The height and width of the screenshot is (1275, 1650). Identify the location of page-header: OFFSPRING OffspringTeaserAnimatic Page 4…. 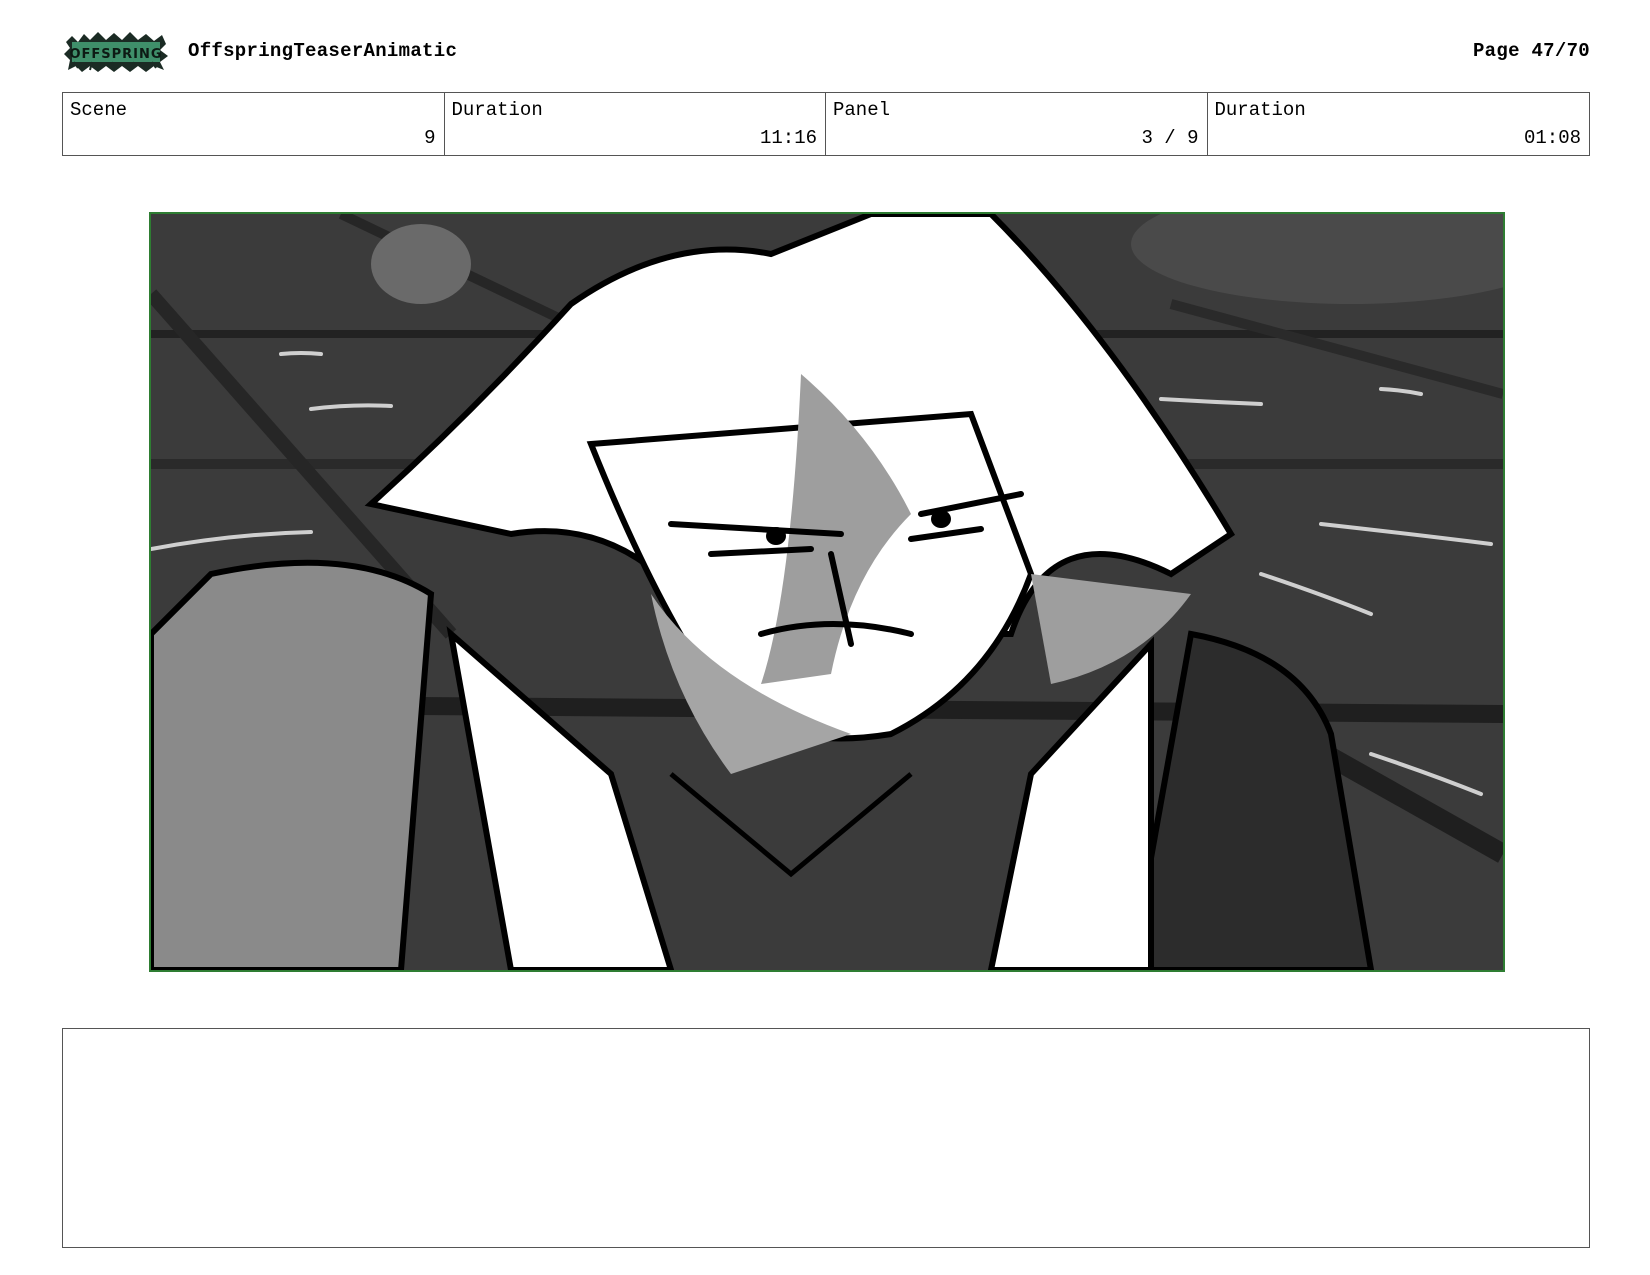
(826, 53).